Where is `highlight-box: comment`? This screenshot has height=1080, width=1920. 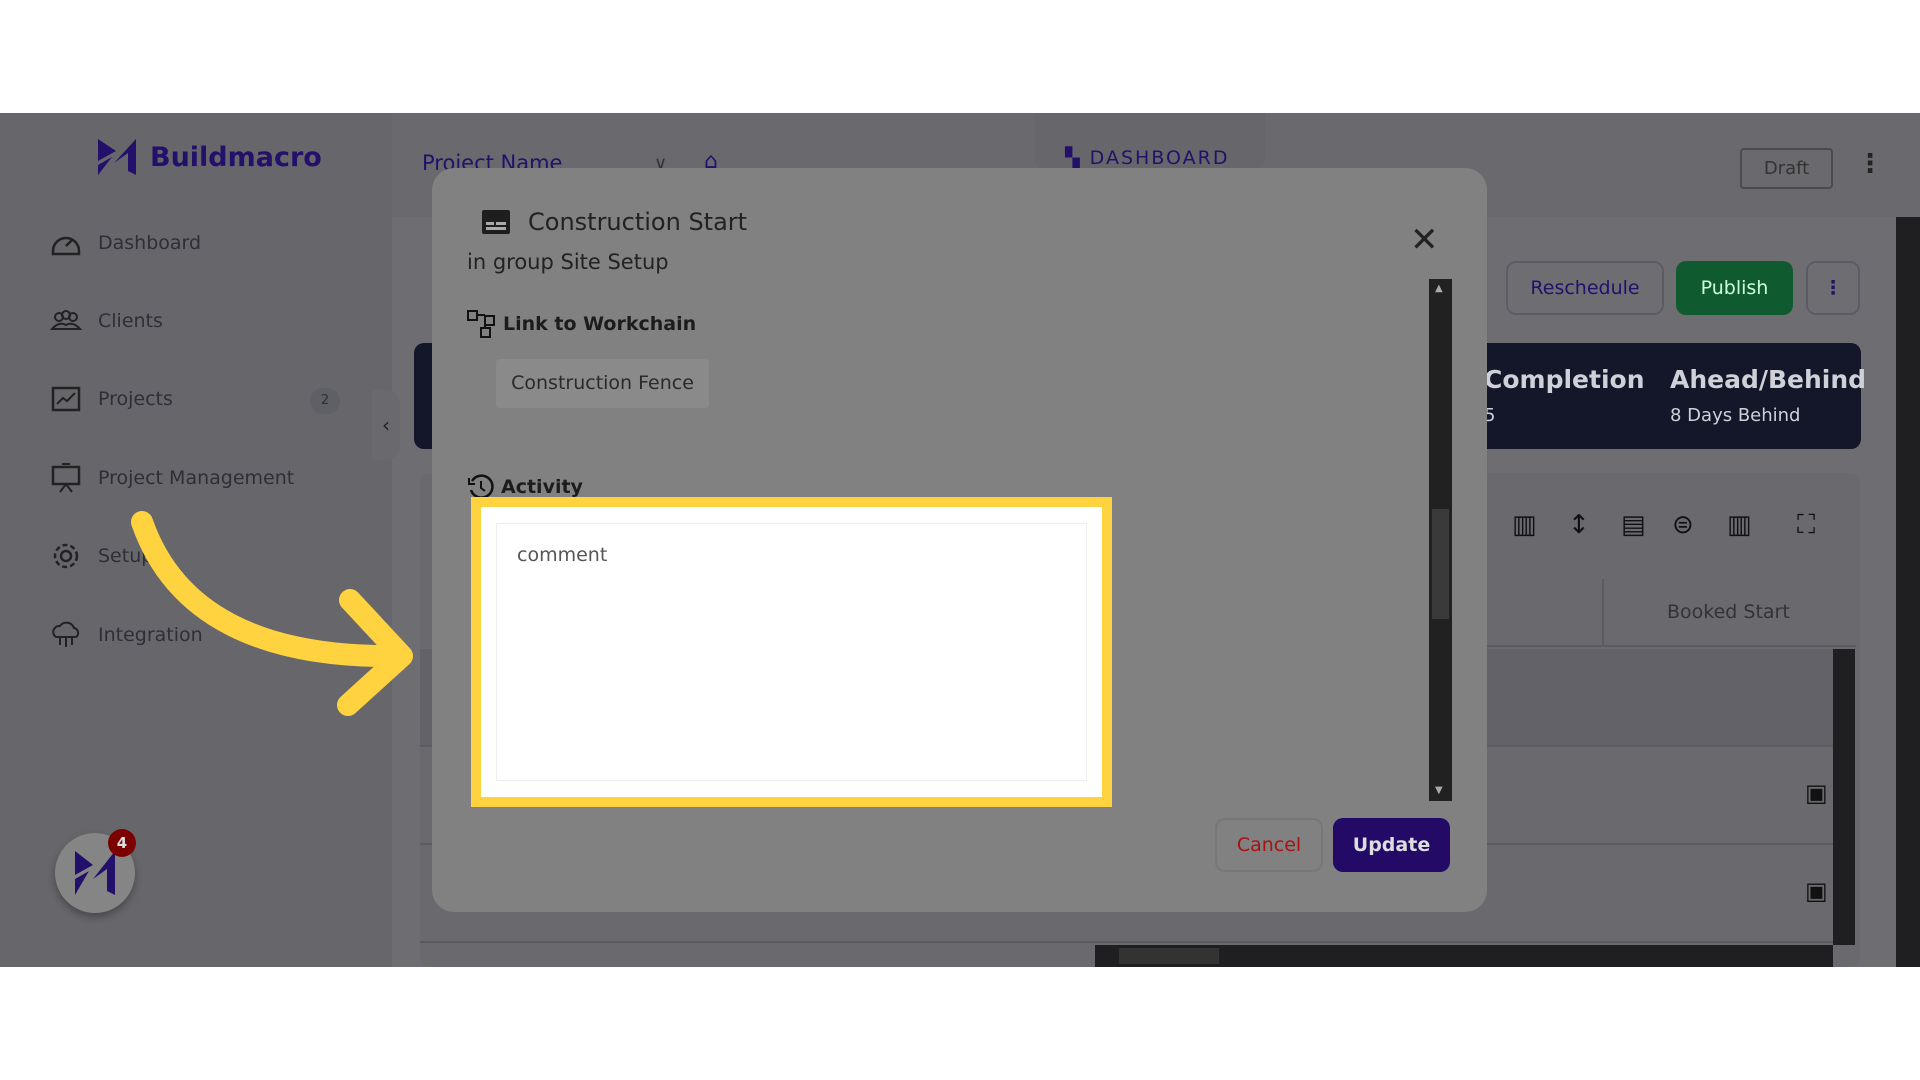 highlight-box: comment is located at coordinates (791, 652).